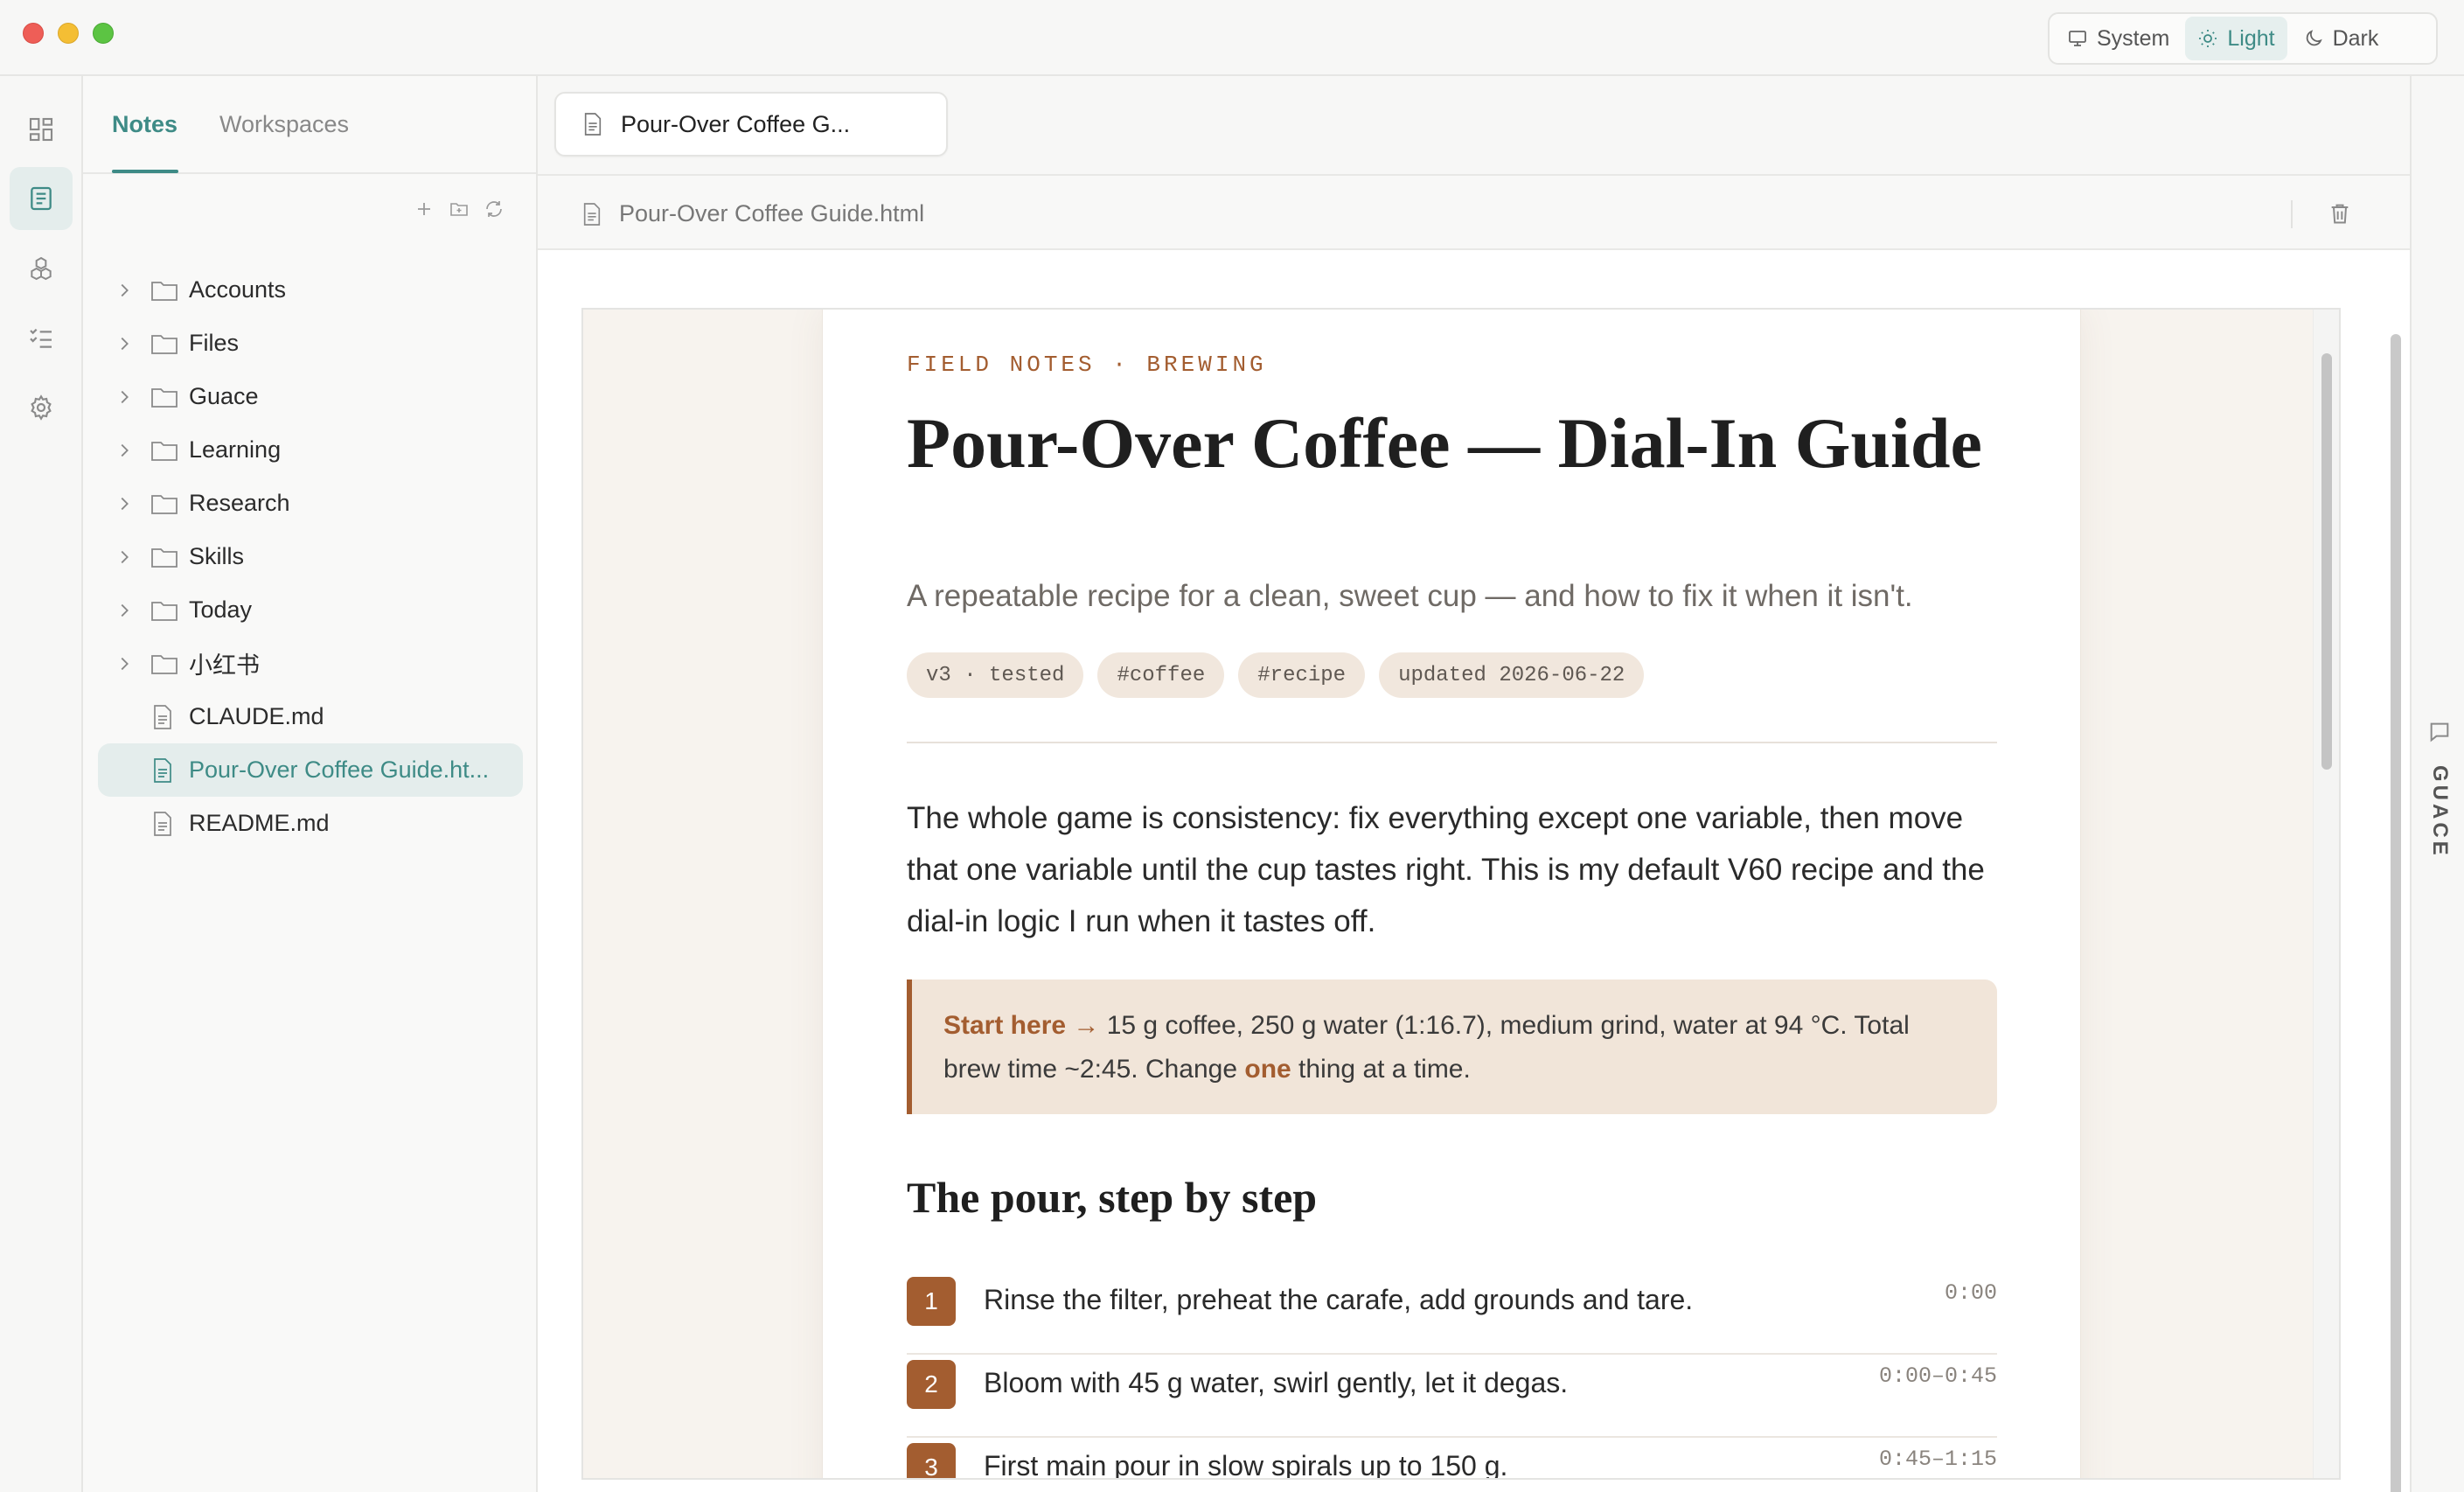 Image resolution: width=2464 pixels, height=1492 pixels. What do you see at coordinates (932, 1301) in the screenshot?
I see `step-number: 1` at bounding box center [932, 1301].